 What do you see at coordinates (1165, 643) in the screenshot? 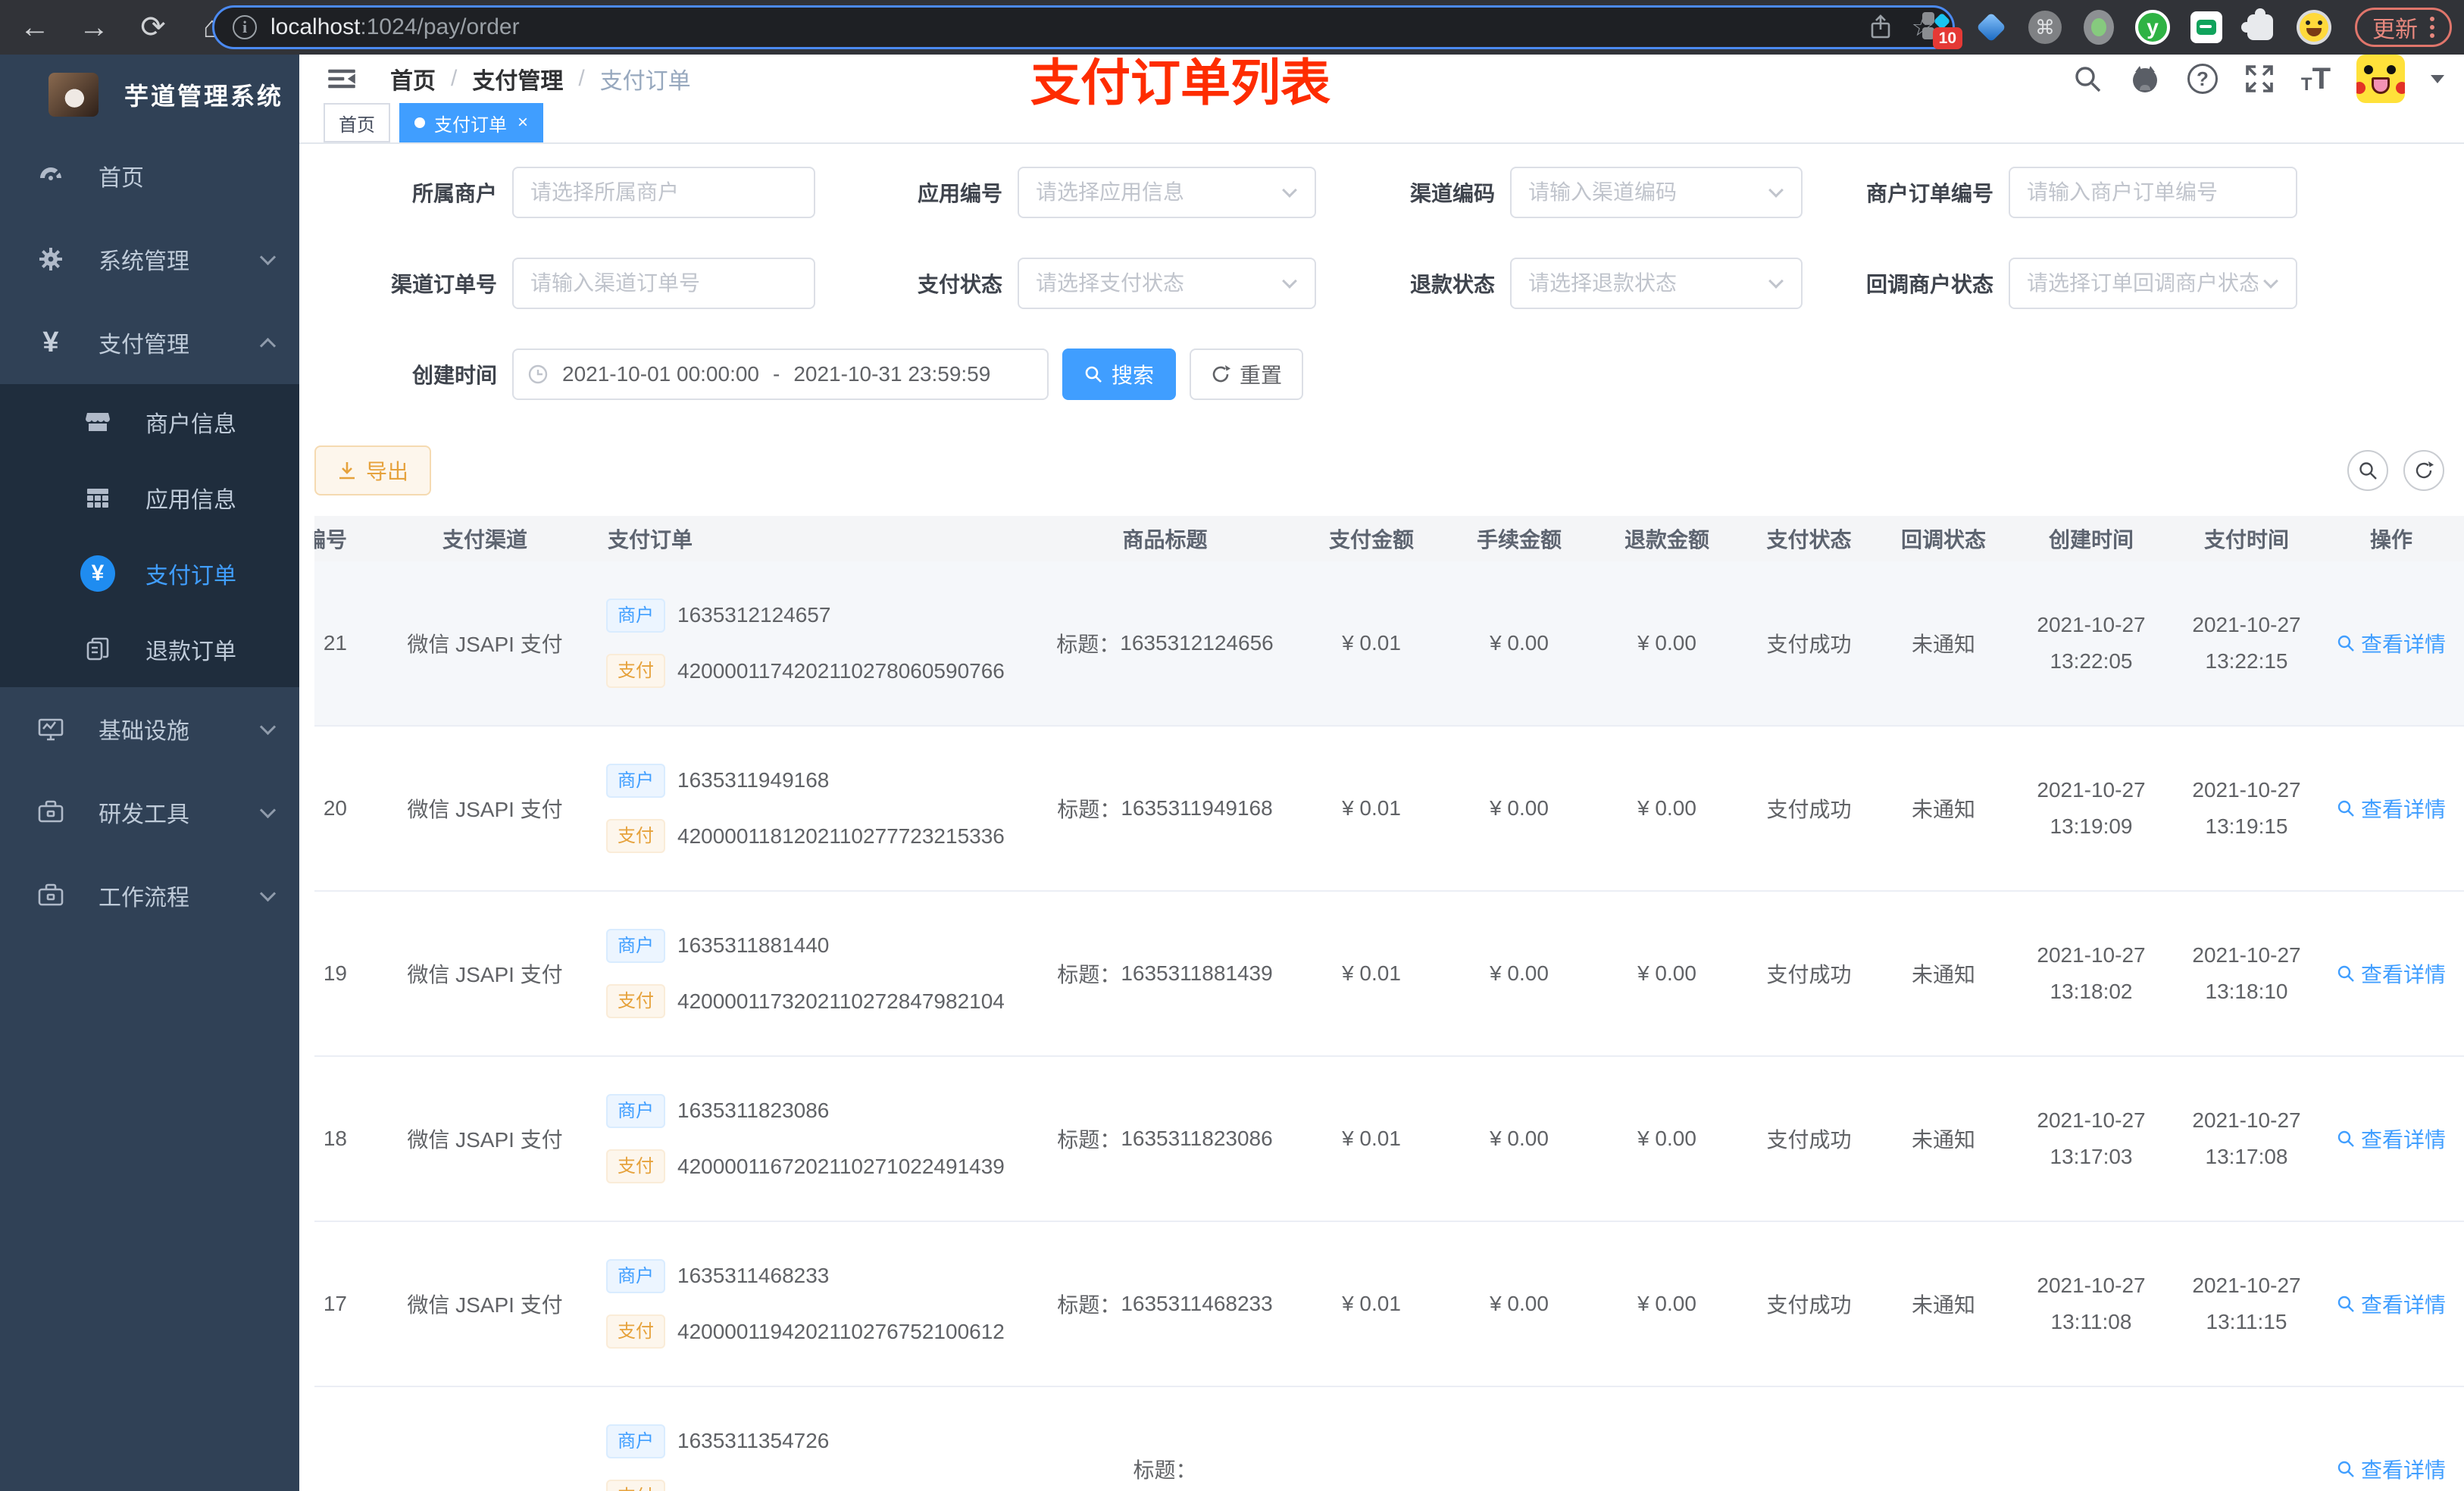
I see `cell-title: 标题： 1635312124656` at bounding box center [1165, 643].